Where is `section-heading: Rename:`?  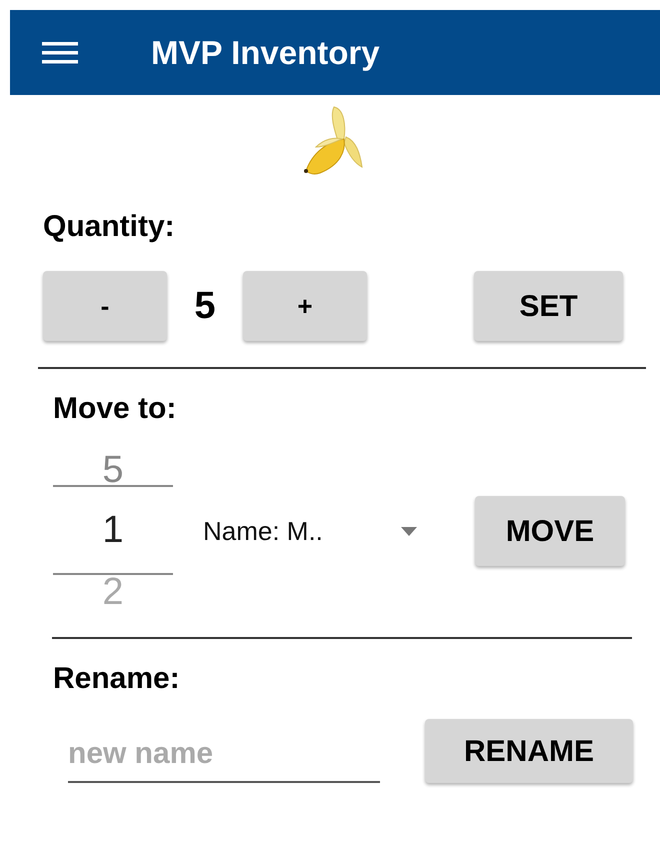
section-heading: Rename: is located at coordinates (116, 679).